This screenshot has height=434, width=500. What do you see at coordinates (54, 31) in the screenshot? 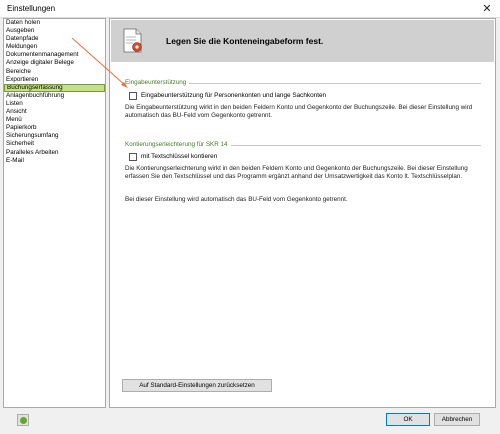
I see `sidebar-item-ausgeben: Ausgeben` at bounding box center [54, 31].